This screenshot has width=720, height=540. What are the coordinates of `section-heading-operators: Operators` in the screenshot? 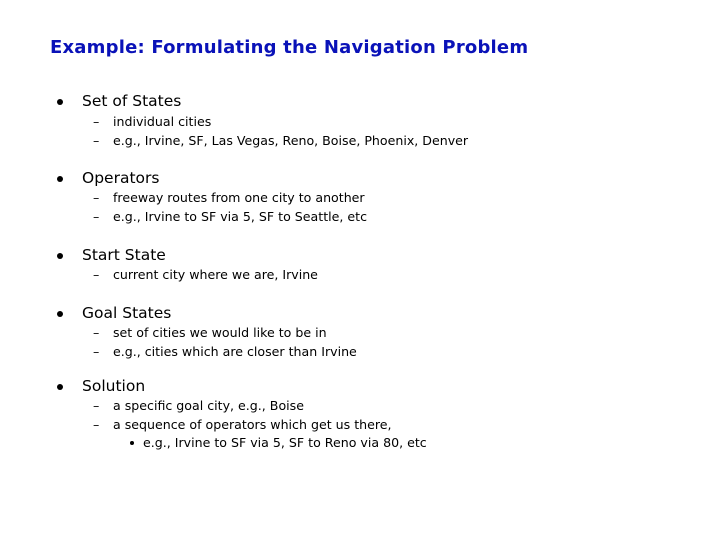 It's located at (121, 178).